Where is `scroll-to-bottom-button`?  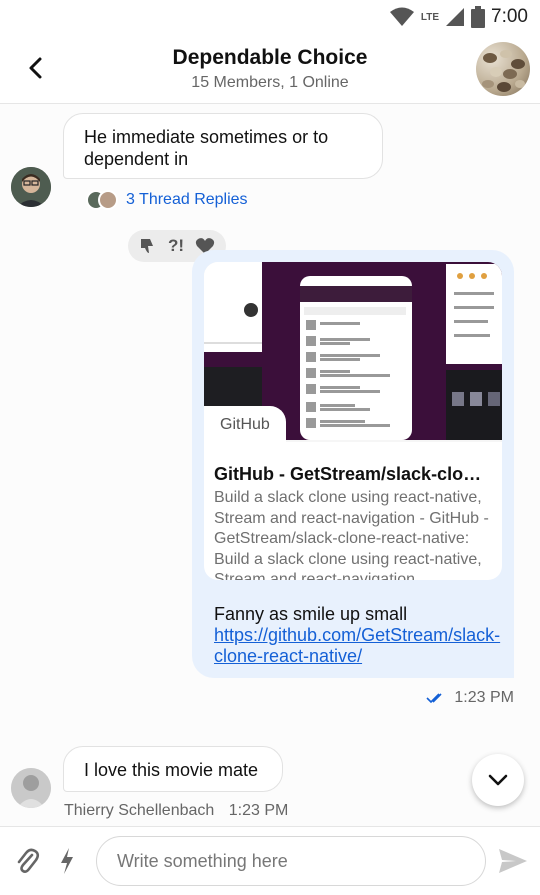 scroll-to-bottom-button is located at coordinates (498, 780).